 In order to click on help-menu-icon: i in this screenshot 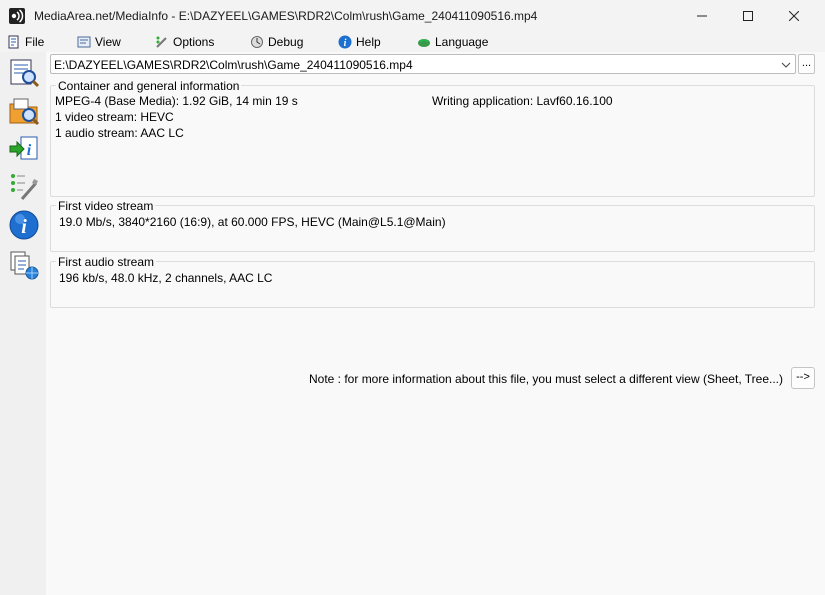, I will do `click(345, 42)`.